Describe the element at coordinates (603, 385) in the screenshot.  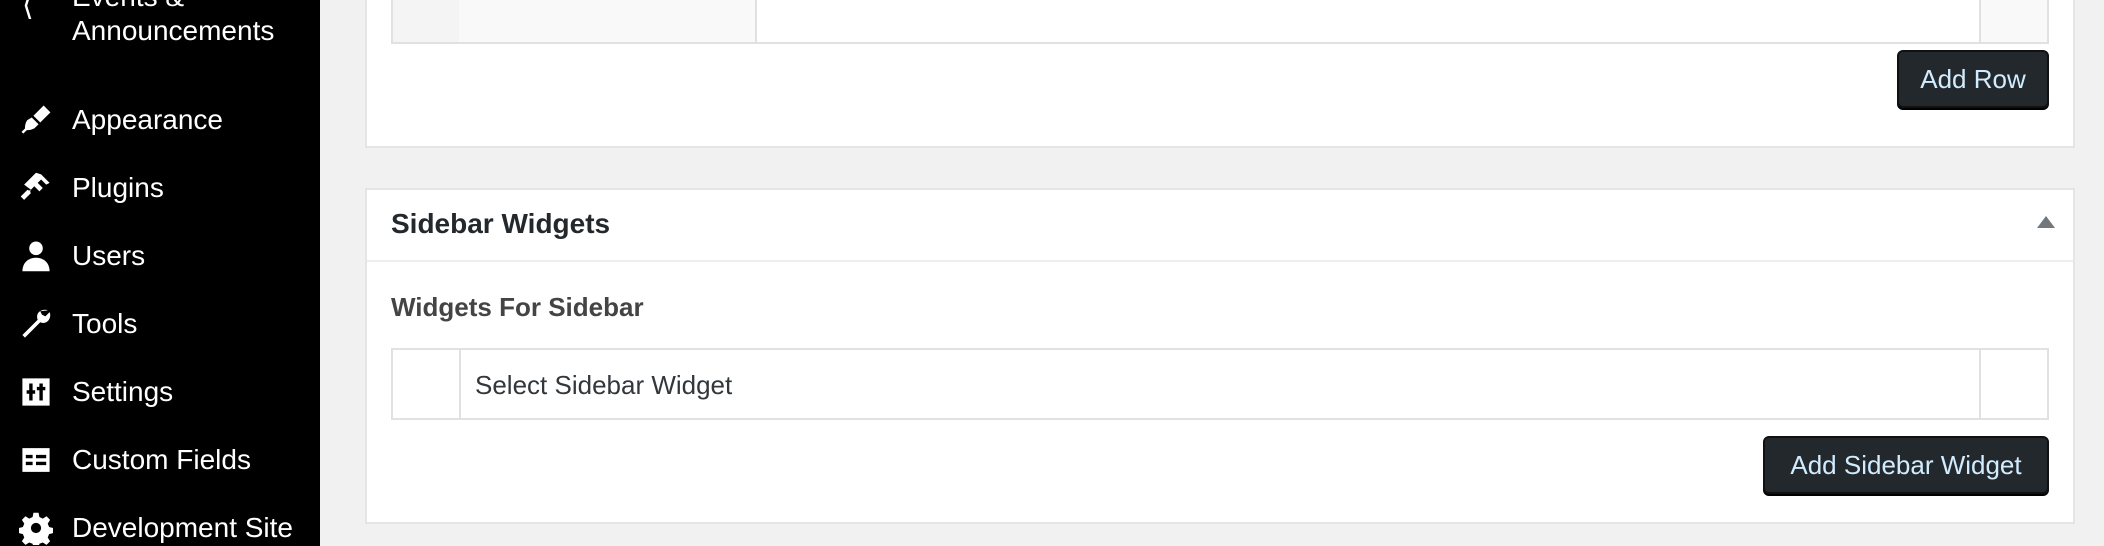
I see `select-sidebar-widget: Select Sidebar Widget` at that location.